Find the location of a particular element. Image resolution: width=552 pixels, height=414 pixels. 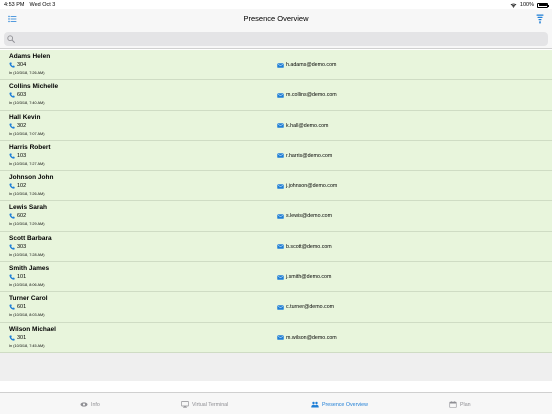

contact-phone: 102 is located at coordinates (17, 186).